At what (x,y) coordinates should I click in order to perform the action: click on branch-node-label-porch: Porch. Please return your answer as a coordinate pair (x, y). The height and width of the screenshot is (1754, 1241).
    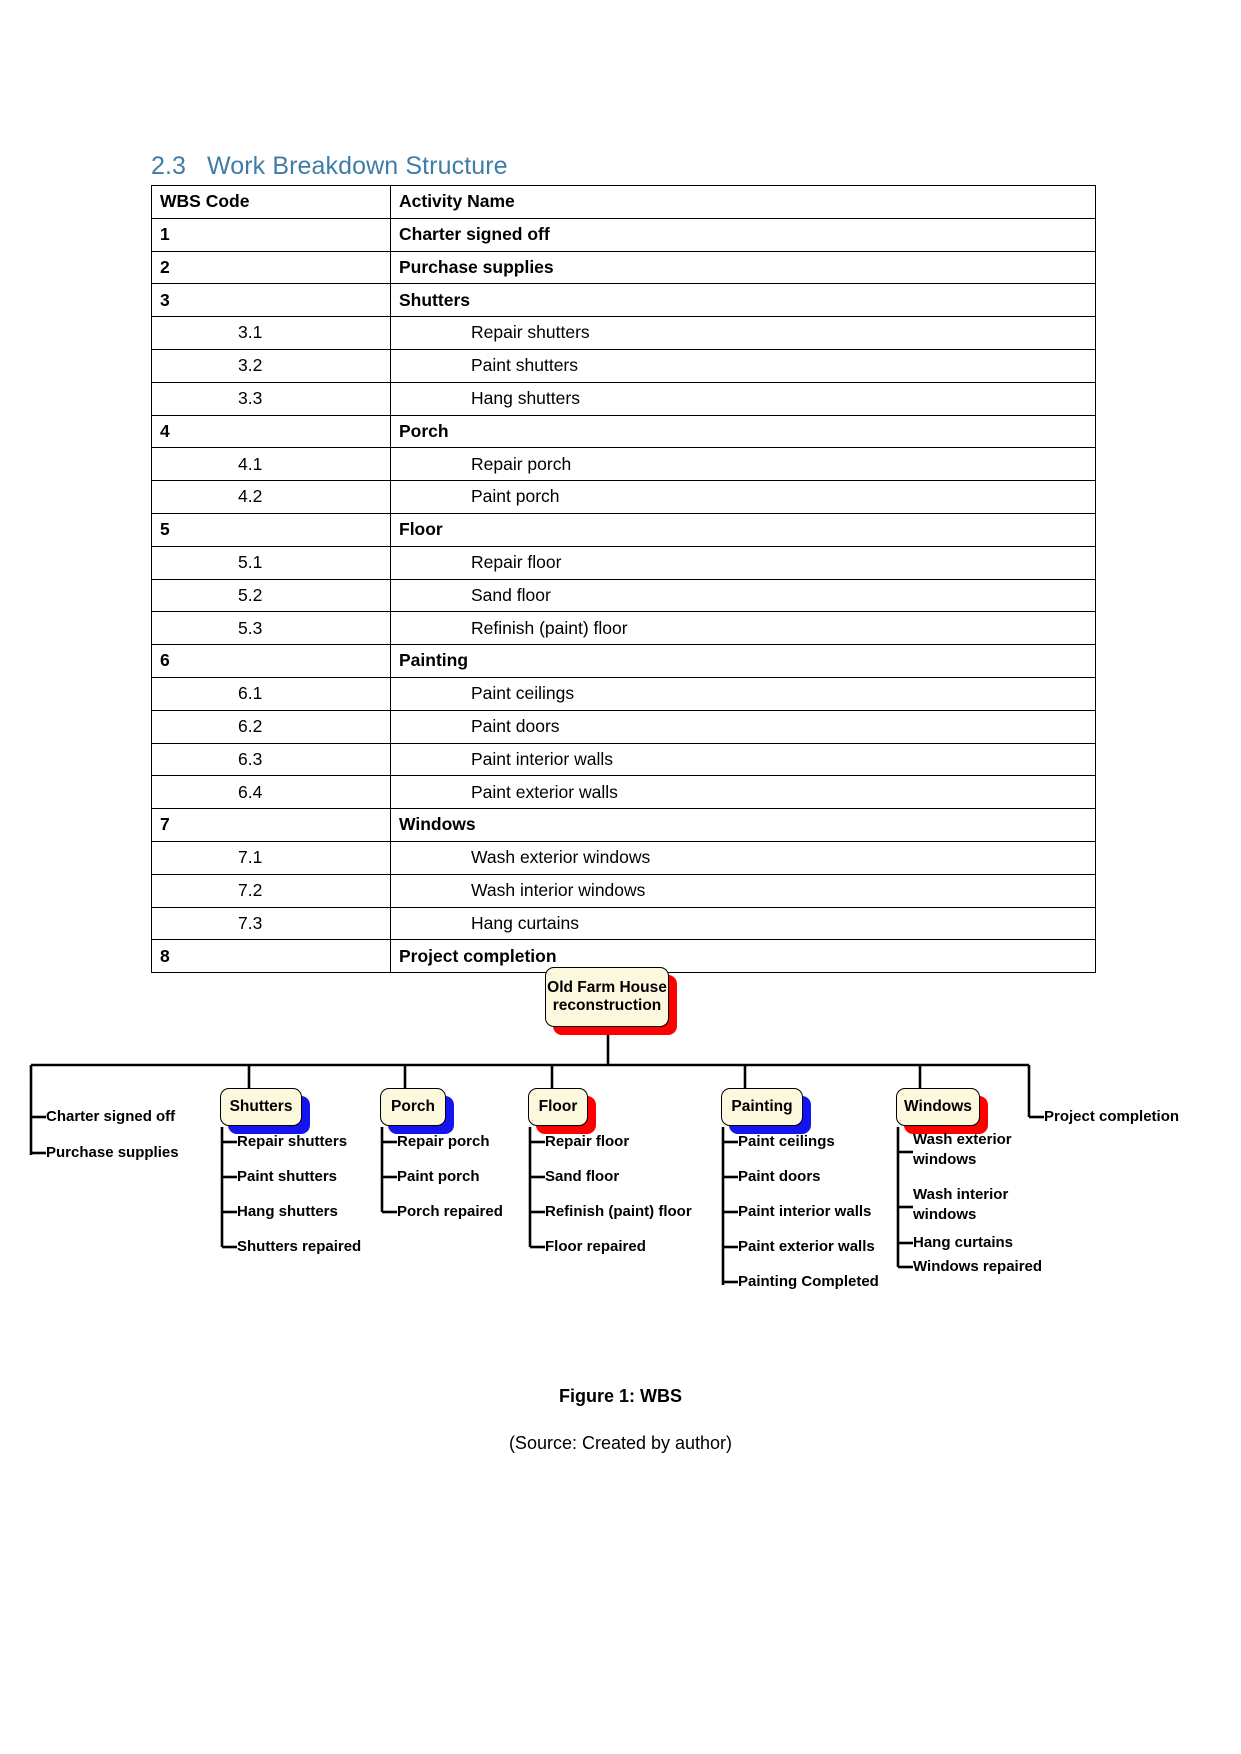
    Looking at the image, I should click on (413, 1106).